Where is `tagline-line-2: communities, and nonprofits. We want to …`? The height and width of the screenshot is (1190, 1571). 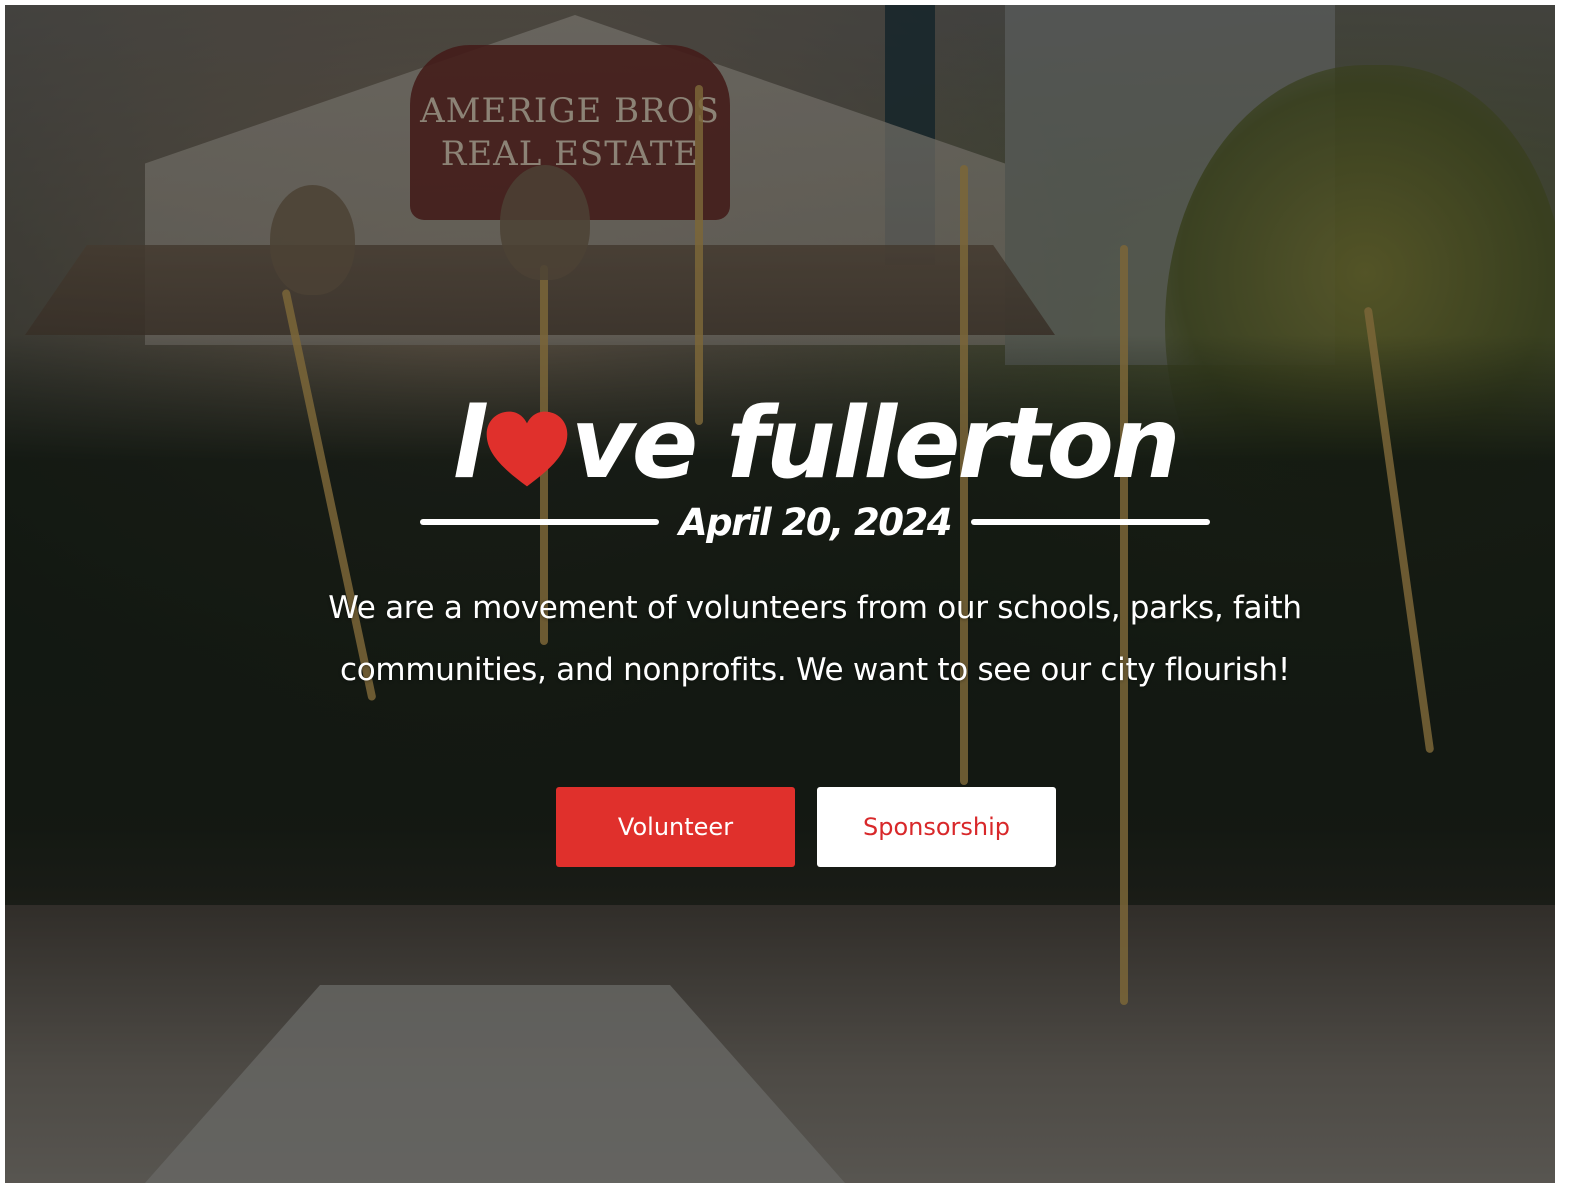 tagline-line-2: communities, and nonprofits. We want to … is located at coordinates (815, 670).